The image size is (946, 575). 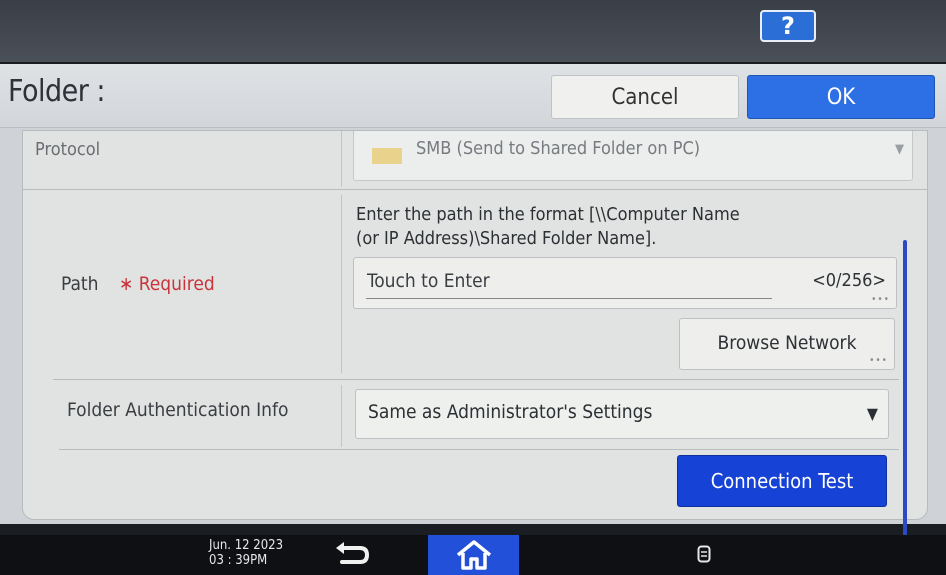 I want to click on help-button: ?, so click(x=788, y=26).